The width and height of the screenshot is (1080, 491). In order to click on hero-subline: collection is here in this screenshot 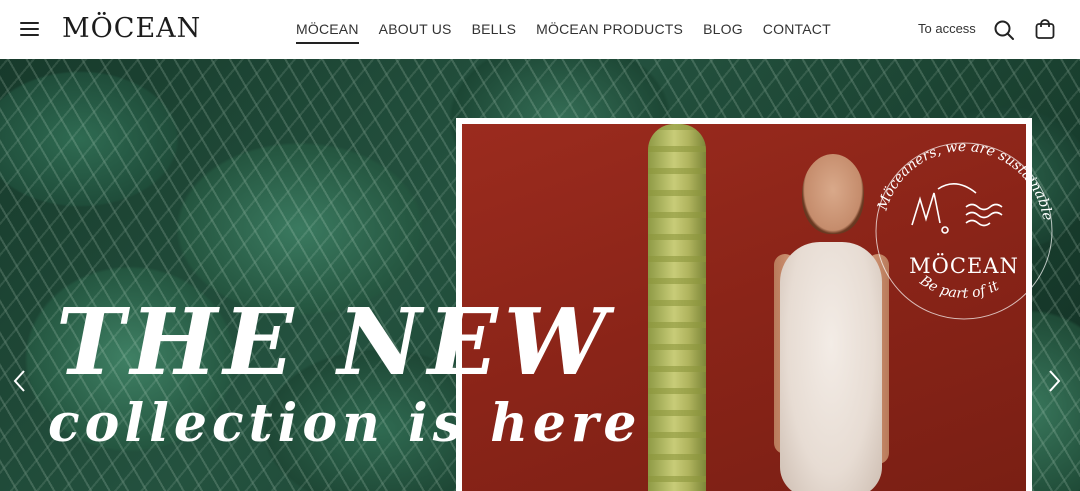, I will do `click(345, 423)`.